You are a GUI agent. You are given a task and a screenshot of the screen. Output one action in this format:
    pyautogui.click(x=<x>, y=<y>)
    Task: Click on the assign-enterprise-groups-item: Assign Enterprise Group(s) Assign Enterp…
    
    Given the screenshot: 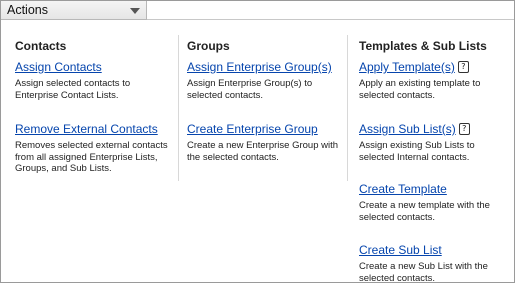 What is the action you would take?
    pyautogui.click(x=264, y=79)
    